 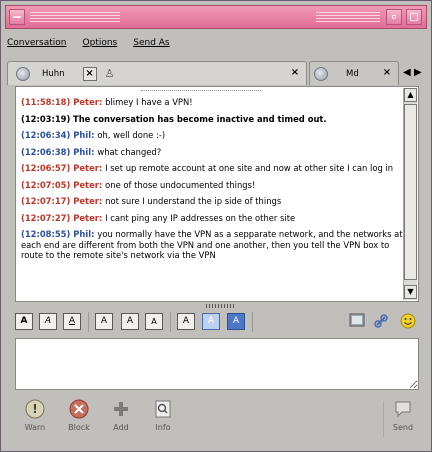 I want to click on typing-icon: ♙, so click(x=109, y=73).